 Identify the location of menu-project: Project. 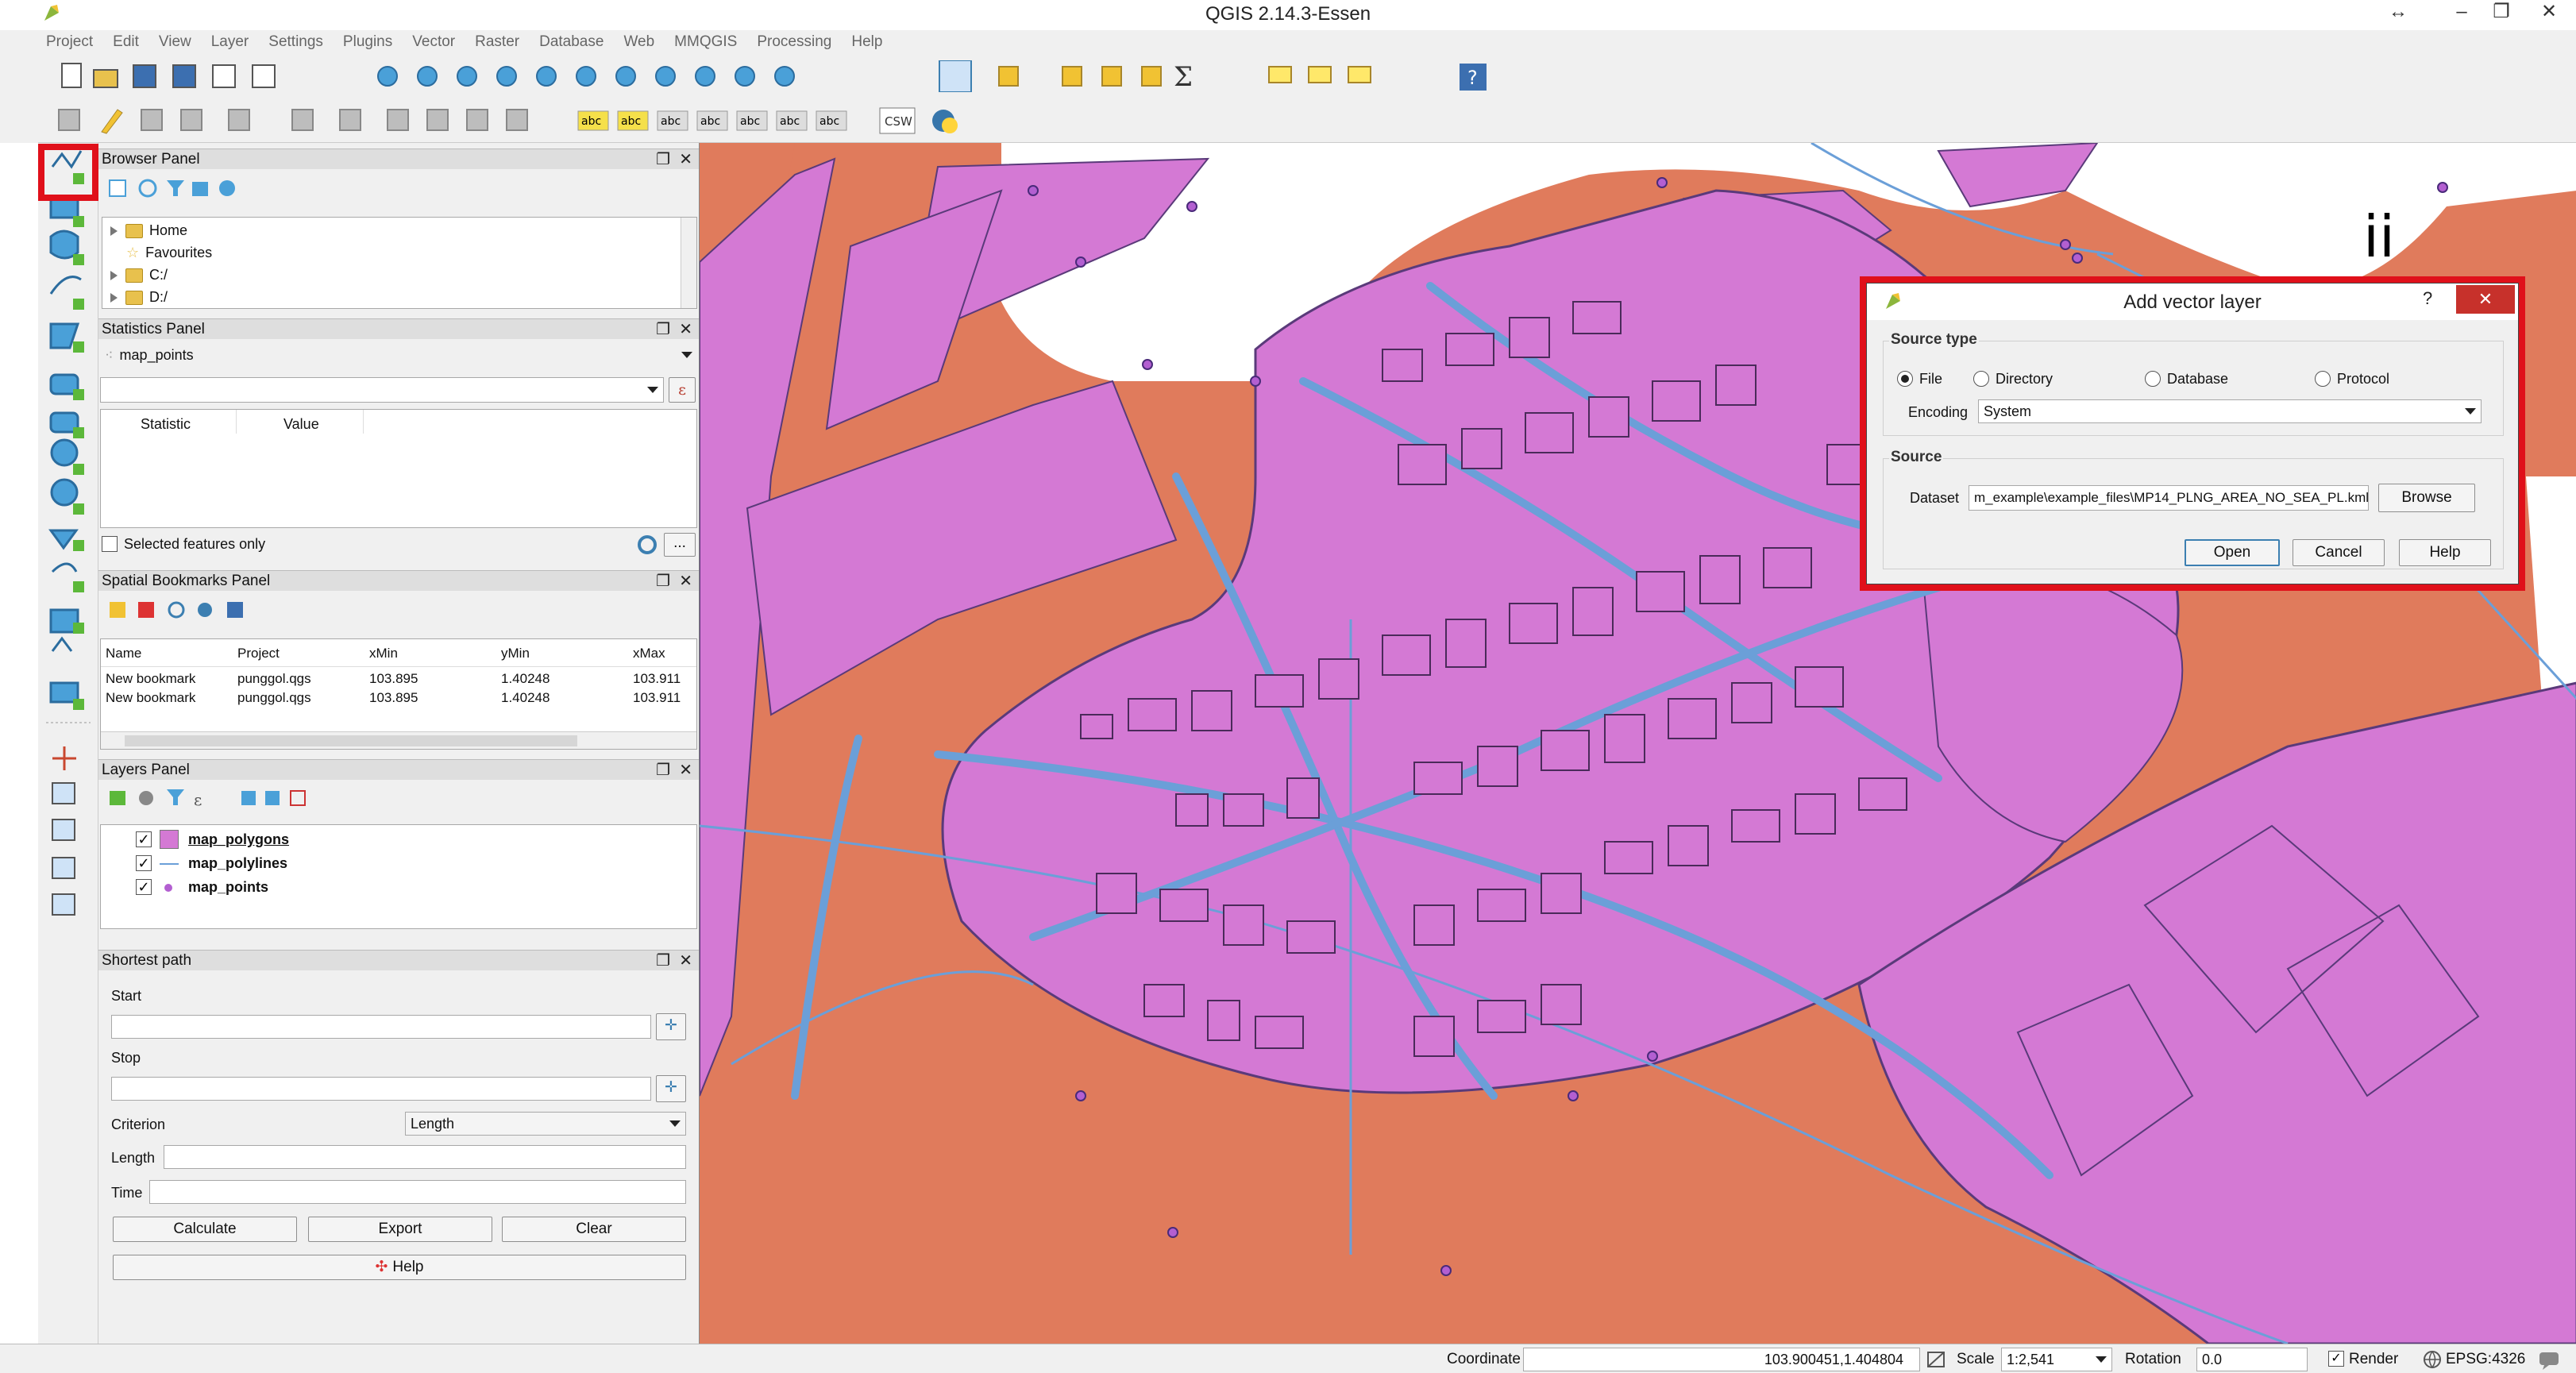
(69, 42).